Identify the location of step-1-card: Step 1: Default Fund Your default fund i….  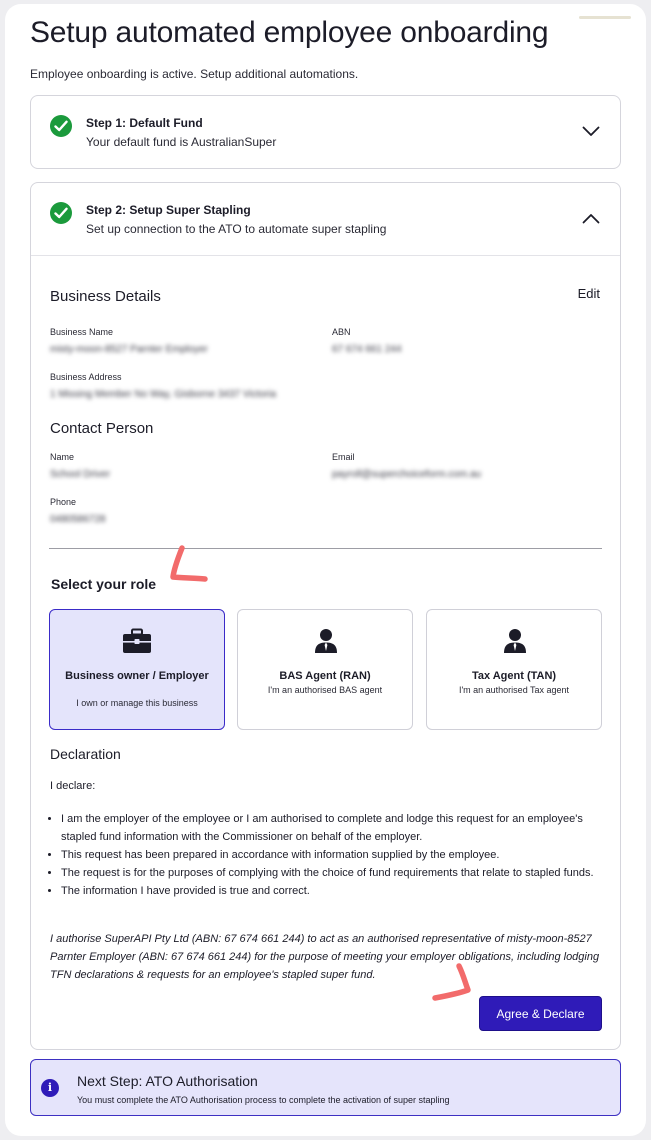
(325, 132).